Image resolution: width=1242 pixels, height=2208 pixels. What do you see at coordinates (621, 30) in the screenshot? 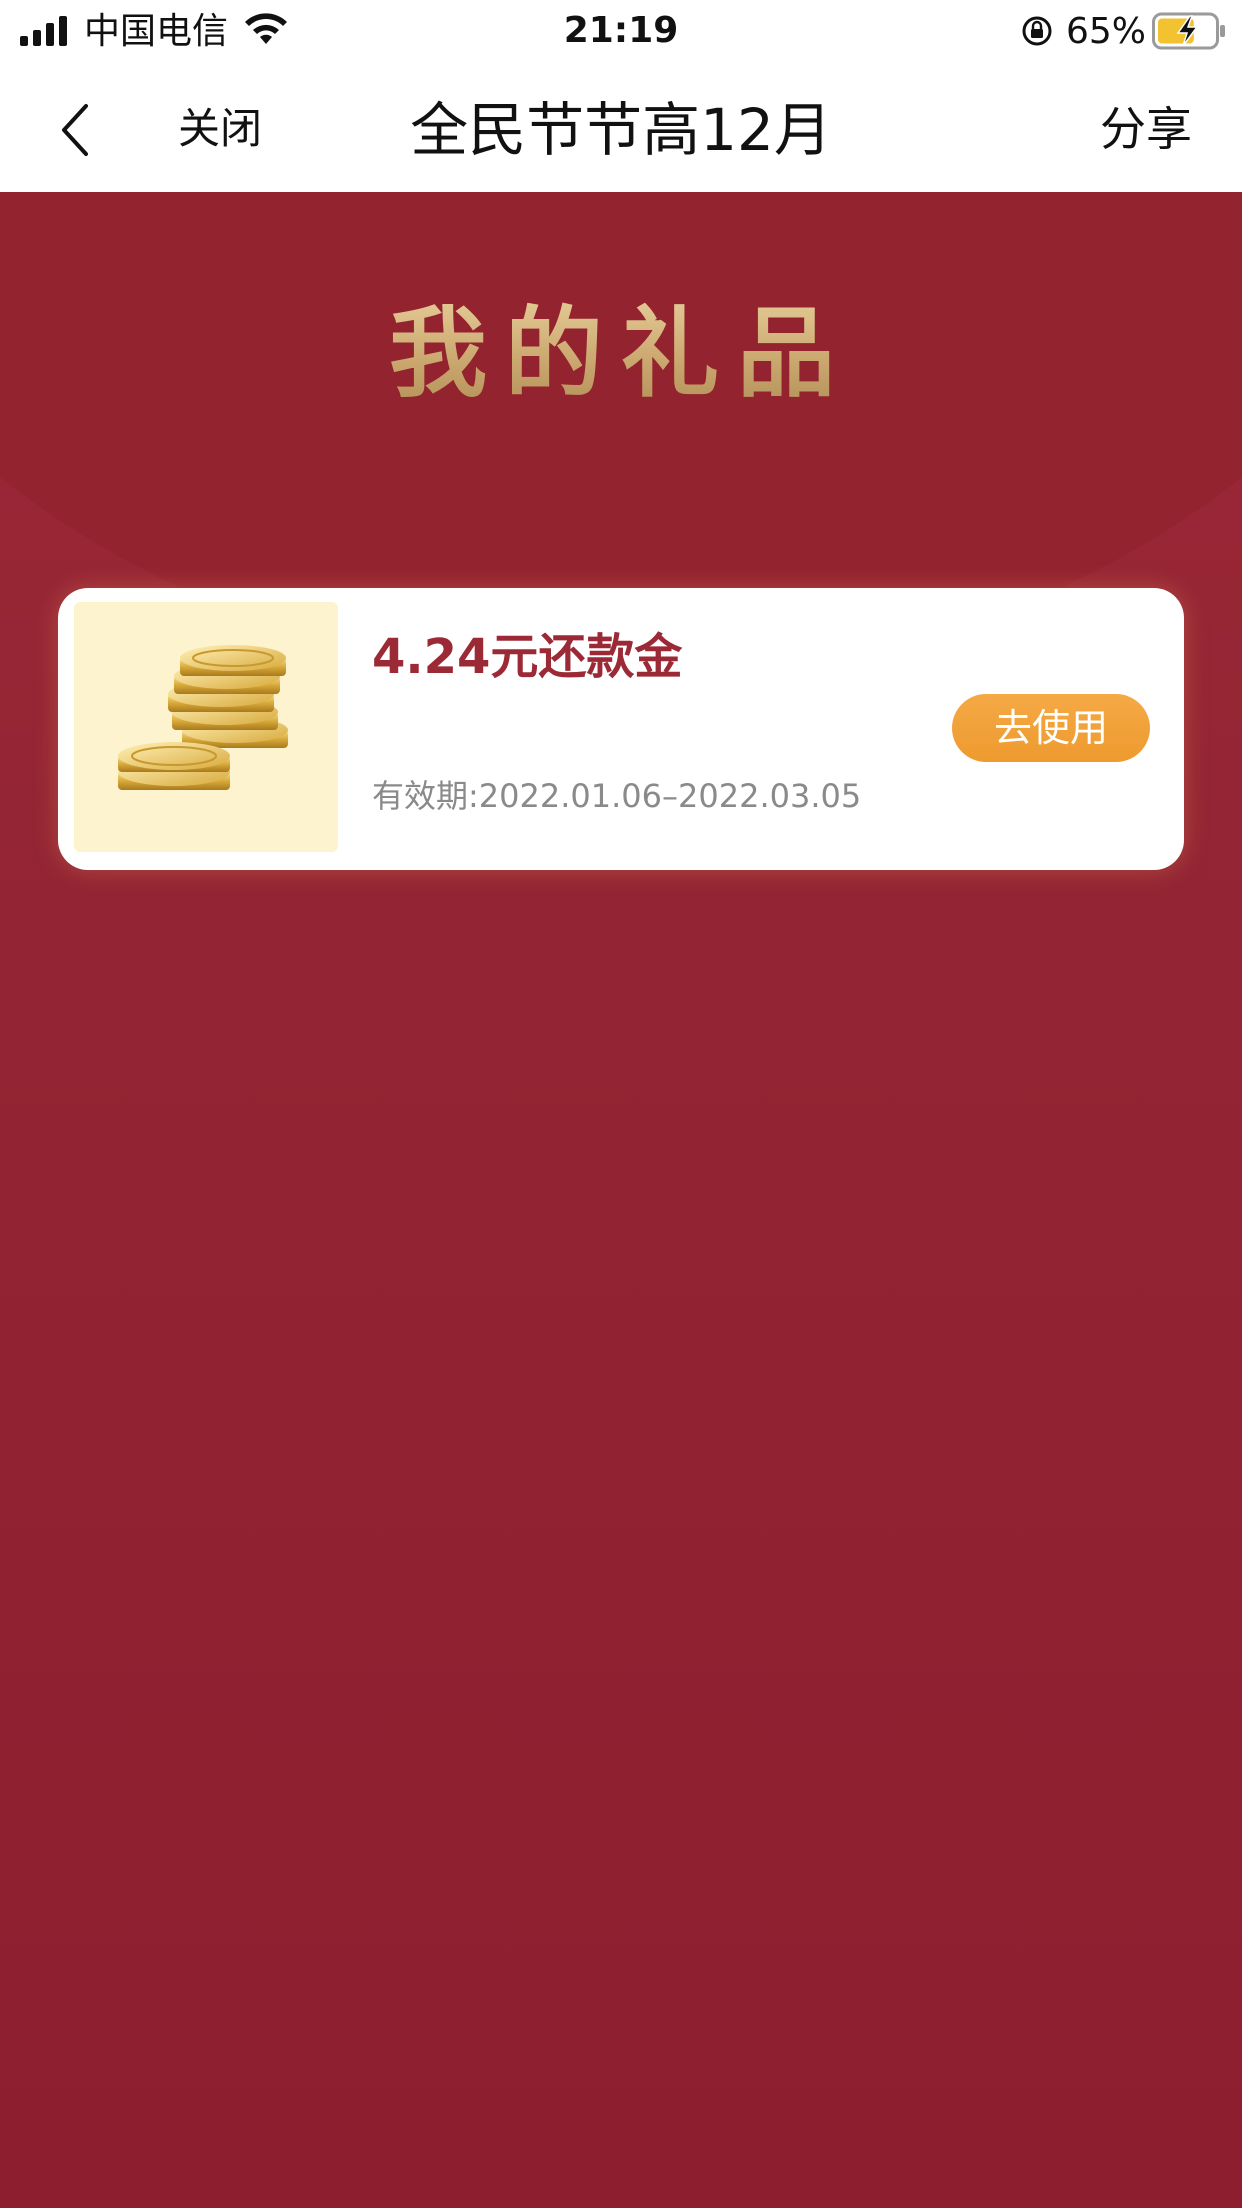
I see `status-time: 21:19` at bounding box center [621, 30].